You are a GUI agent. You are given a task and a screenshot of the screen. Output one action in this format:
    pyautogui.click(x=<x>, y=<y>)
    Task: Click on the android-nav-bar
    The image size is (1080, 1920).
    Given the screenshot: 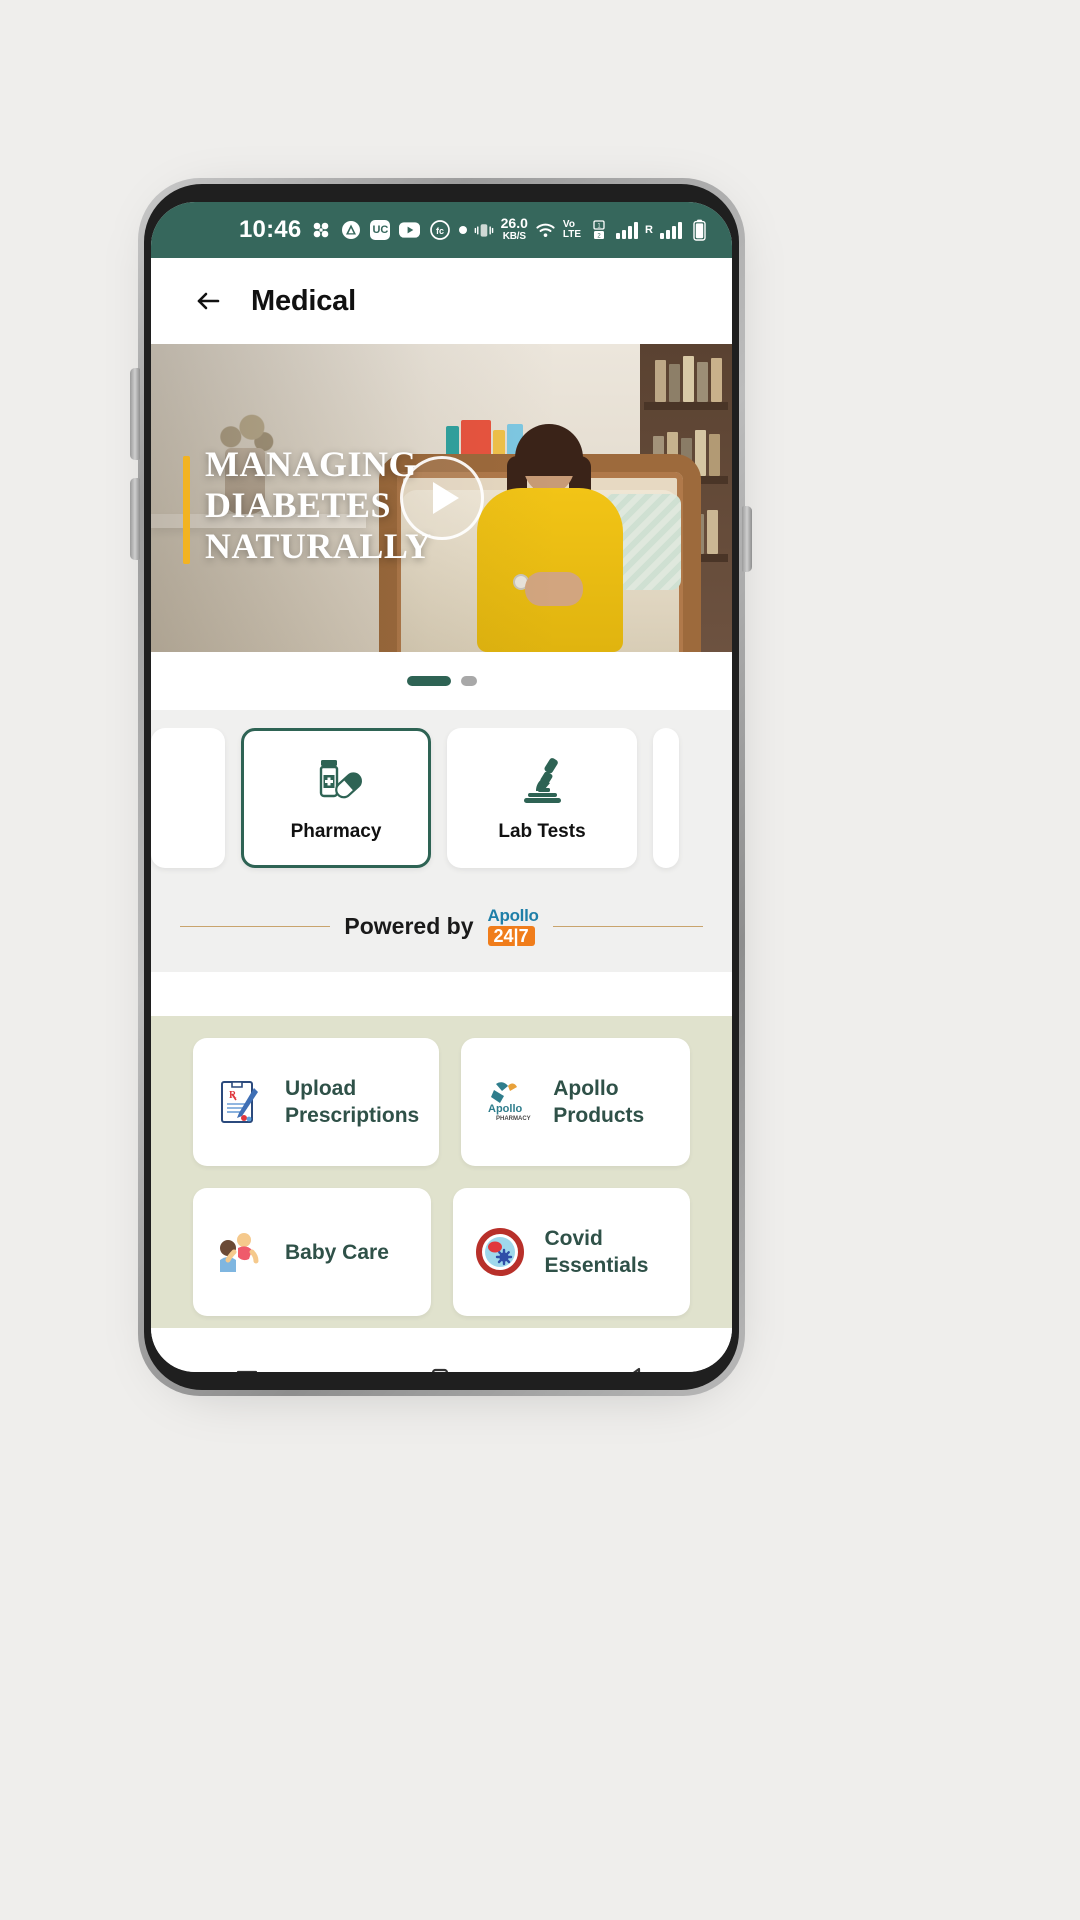 What is the action you would take?
    pyautogui.click(x=441, y=1350)
    